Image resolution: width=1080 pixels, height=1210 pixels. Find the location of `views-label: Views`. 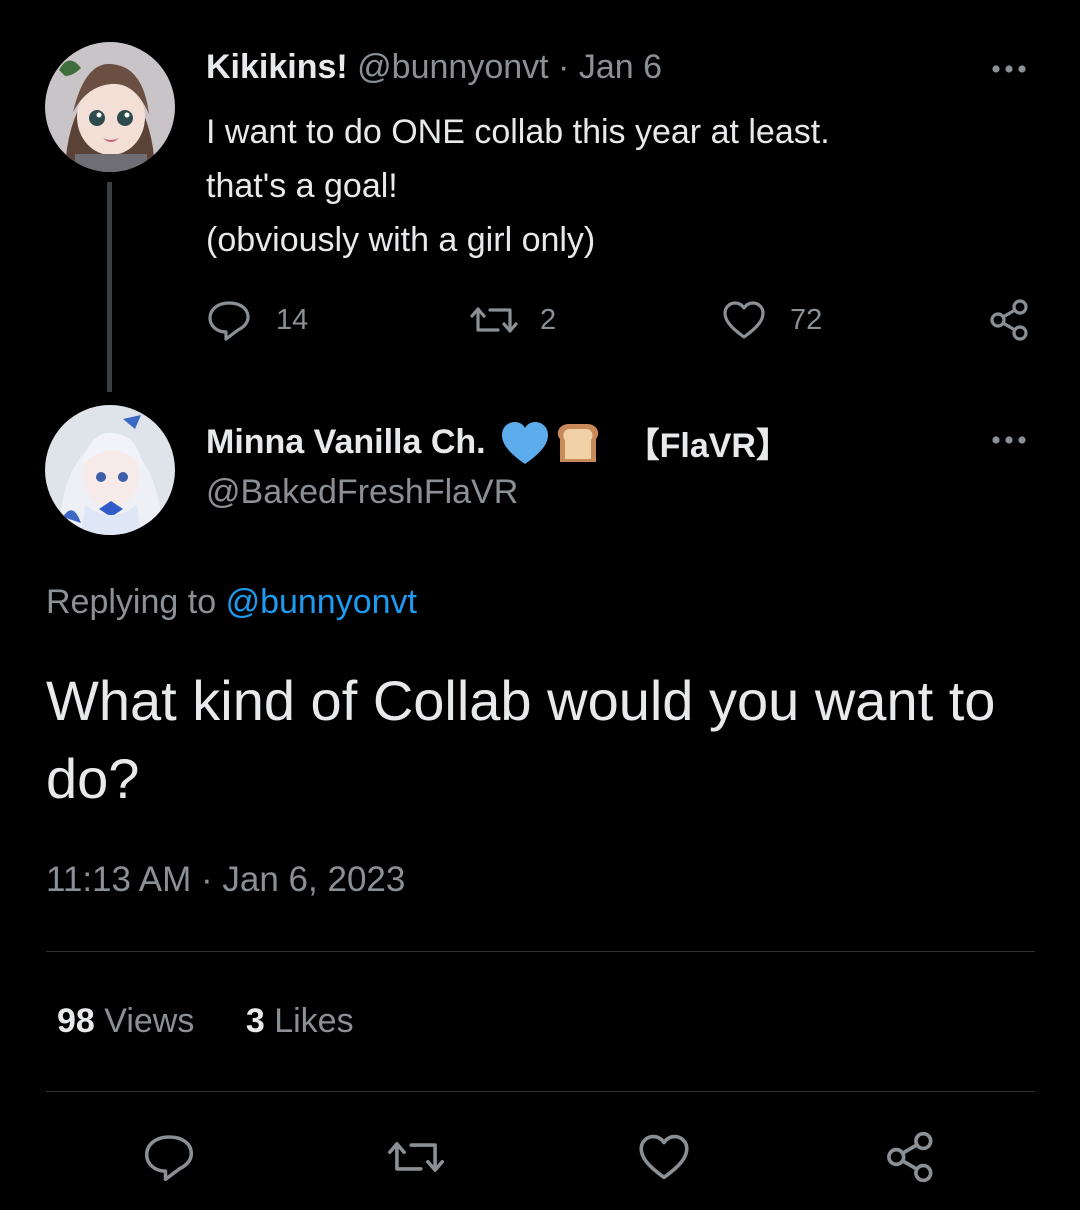

views-label: Views is located at coordinates (149, 1021).